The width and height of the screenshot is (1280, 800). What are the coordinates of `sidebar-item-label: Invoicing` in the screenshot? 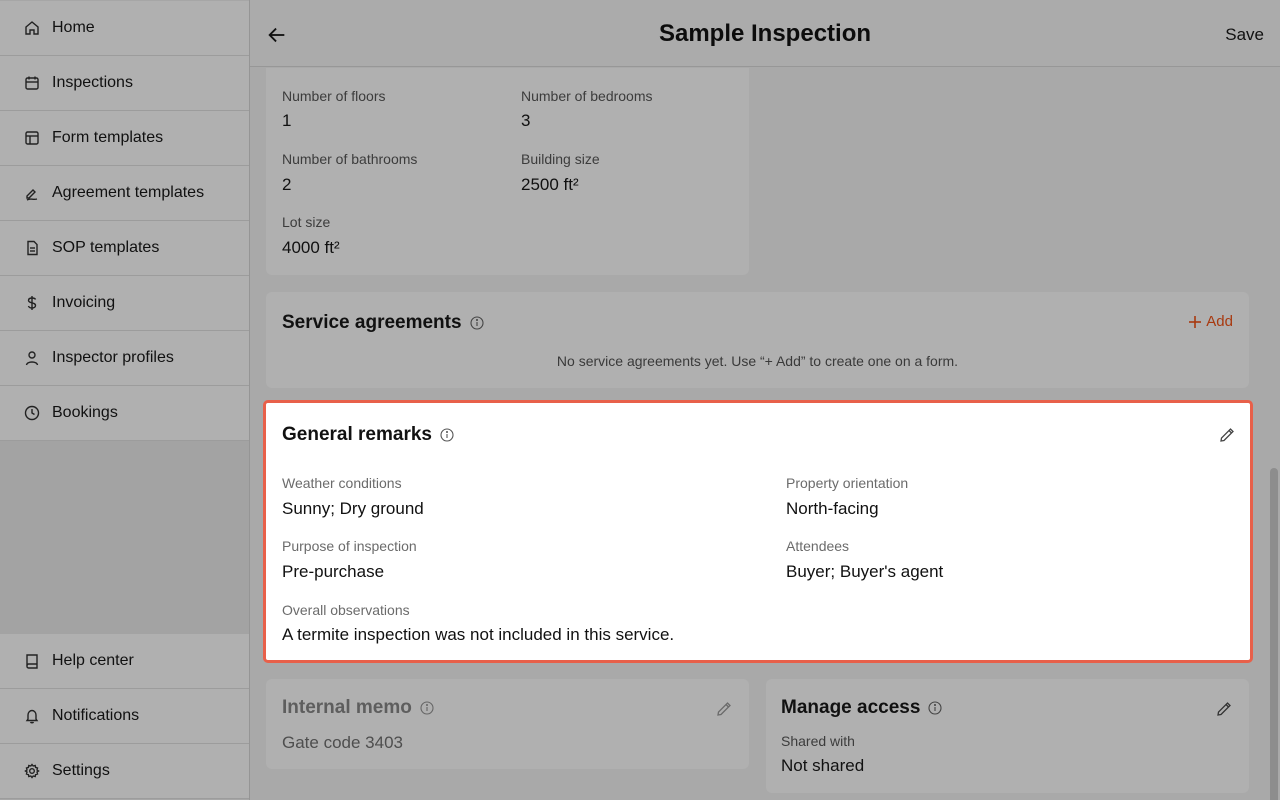 It's located at (84, 302).